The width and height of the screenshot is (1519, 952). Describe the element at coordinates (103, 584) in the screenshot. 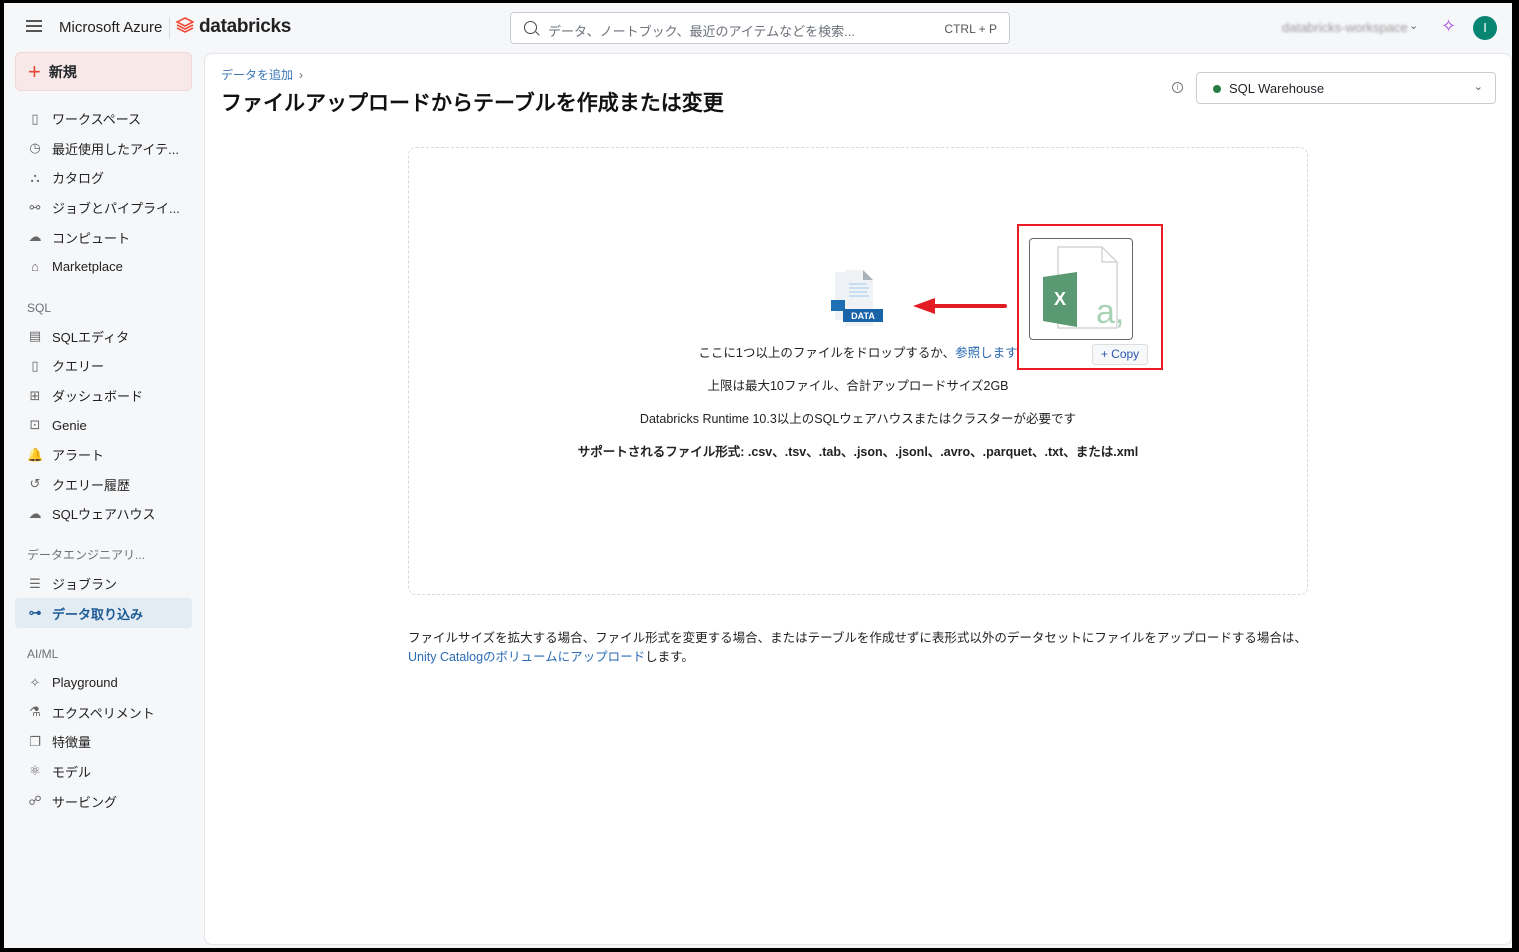

I see `sidebar-item: ☰ ジョブラン` at that location.